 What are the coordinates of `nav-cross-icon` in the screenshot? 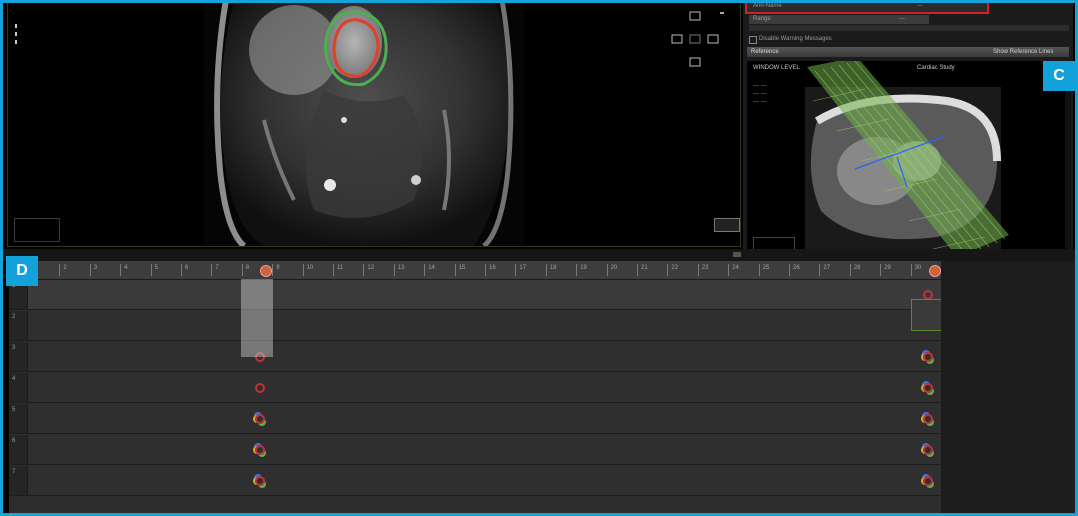 It's located at (698, 40).